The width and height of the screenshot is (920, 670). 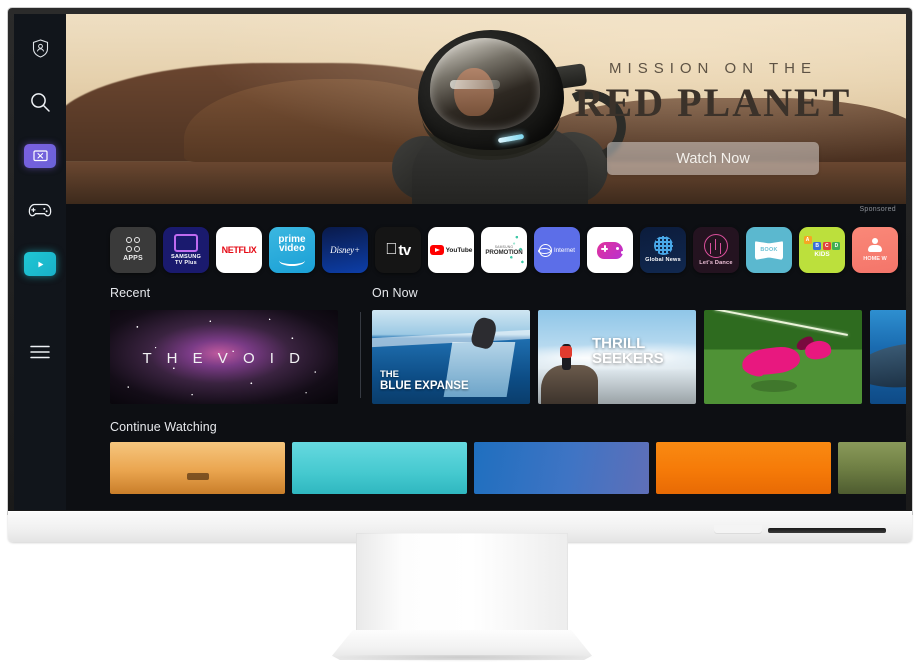 I want to click on app-tile-netflix: NETFLIX, so click(x=239, y=250).